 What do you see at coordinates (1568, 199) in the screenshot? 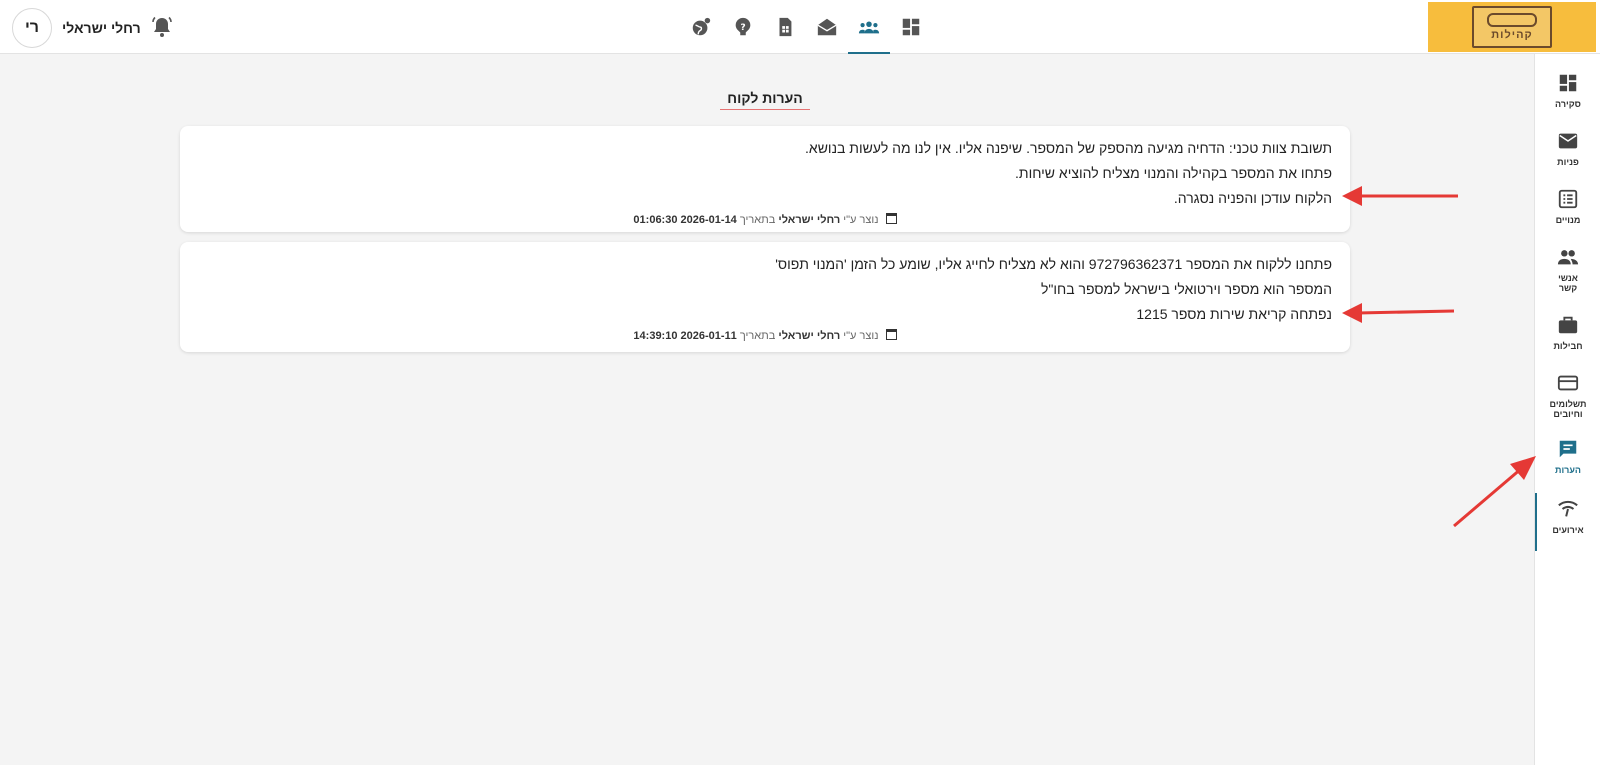
I see `list-icon` at bounding box center [1568, 199].